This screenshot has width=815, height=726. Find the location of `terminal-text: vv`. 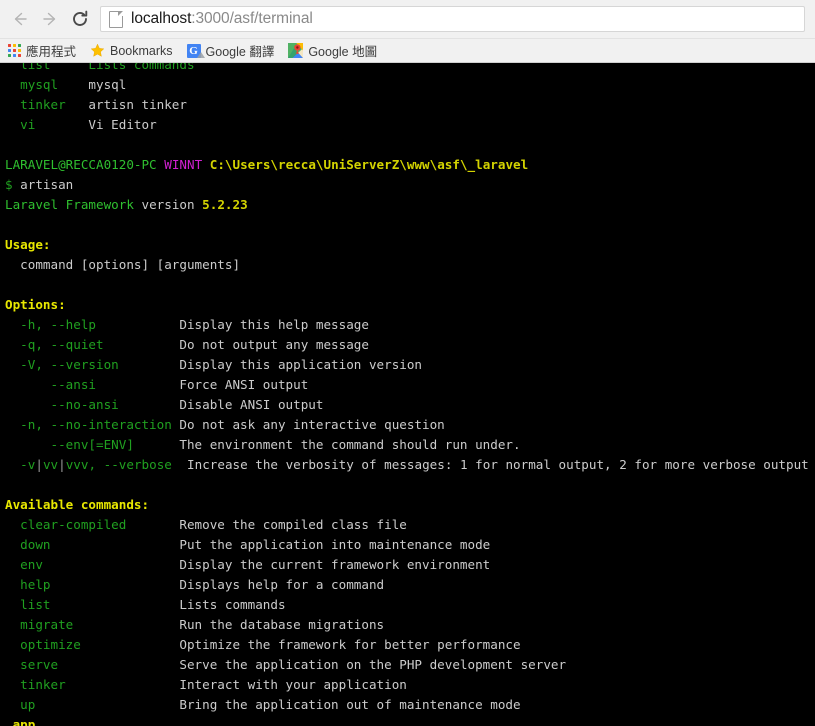

terminal-text: vv is located at coordinates (50, 464).